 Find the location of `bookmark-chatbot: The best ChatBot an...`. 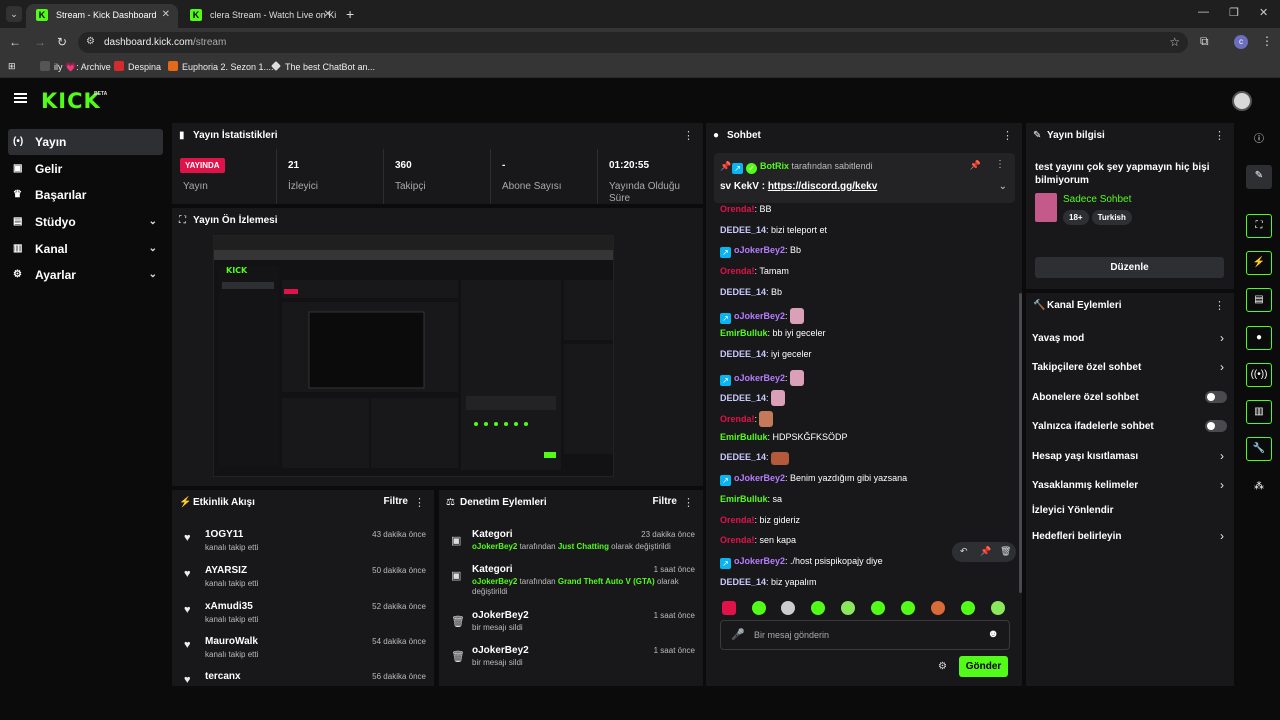

bookmark-chatbot: The best ChatBot an... is located at coordinates (323, 66).